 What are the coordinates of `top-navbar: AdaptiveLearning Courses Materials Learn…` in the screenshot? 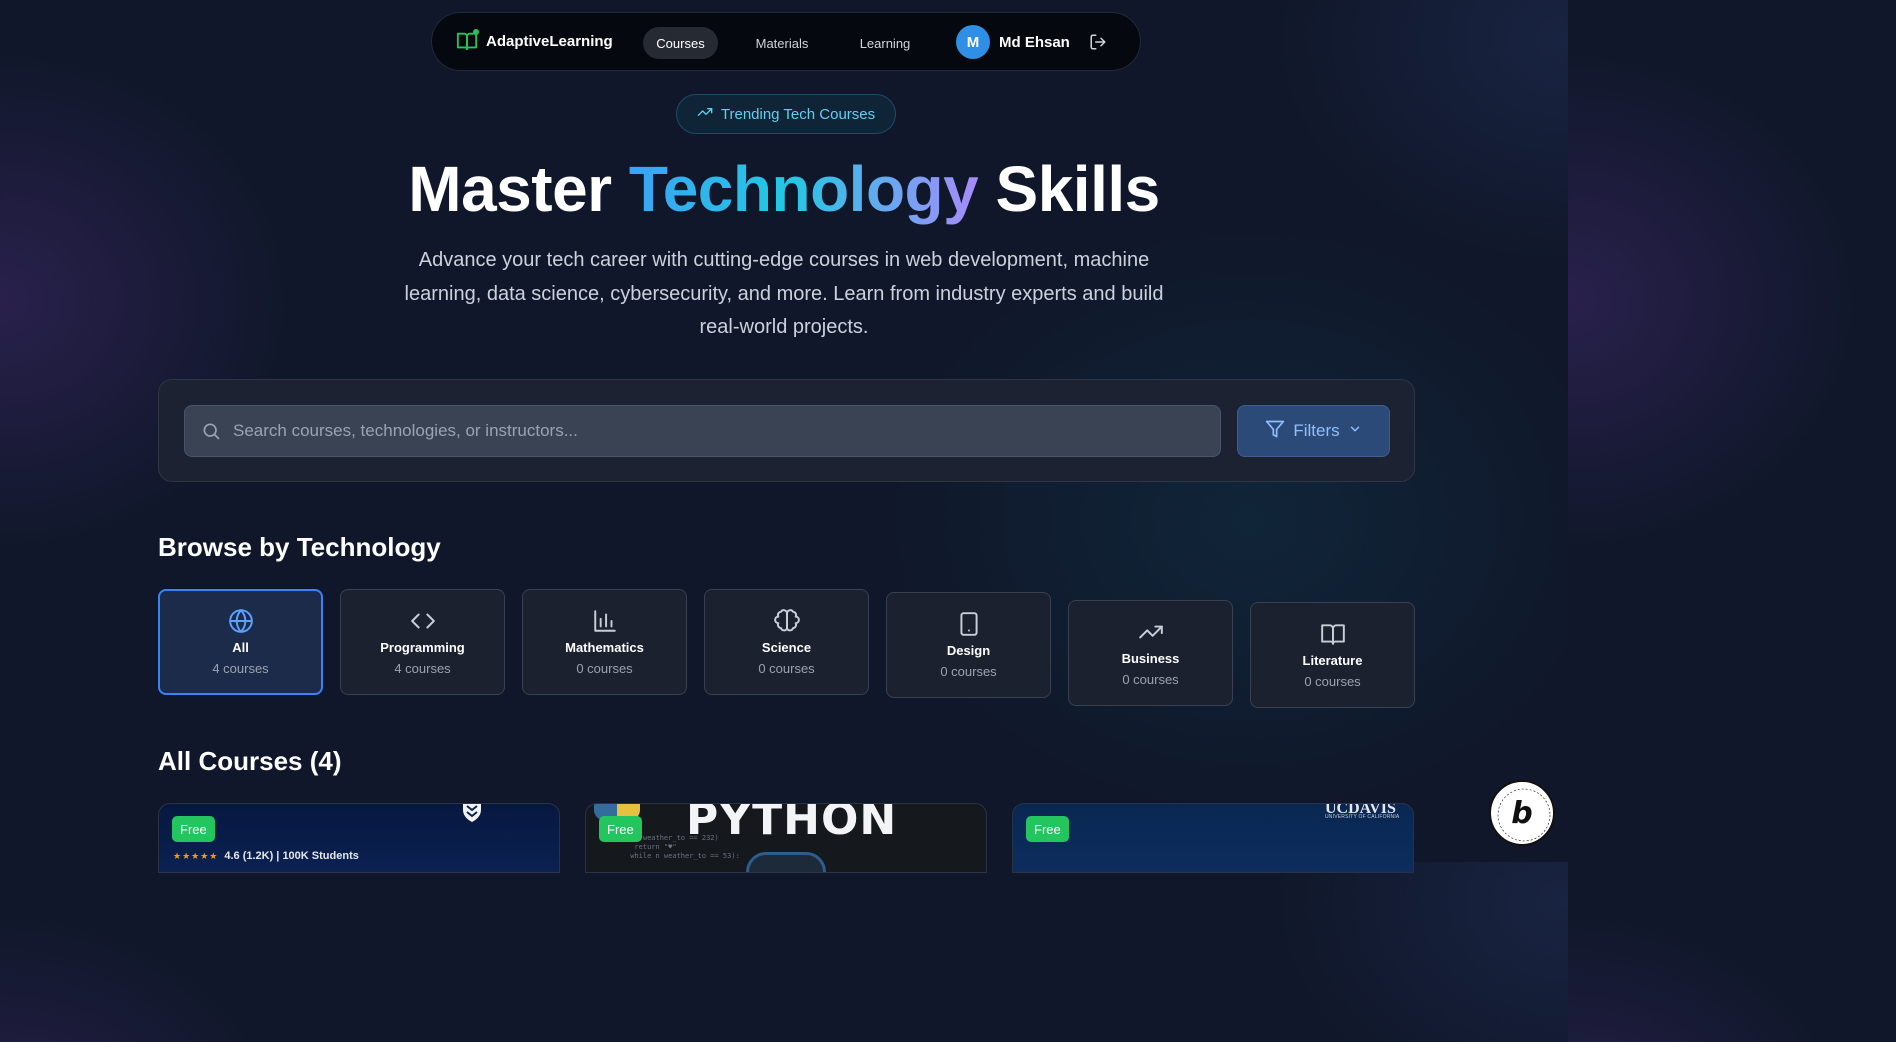 It's located at (786, 41).